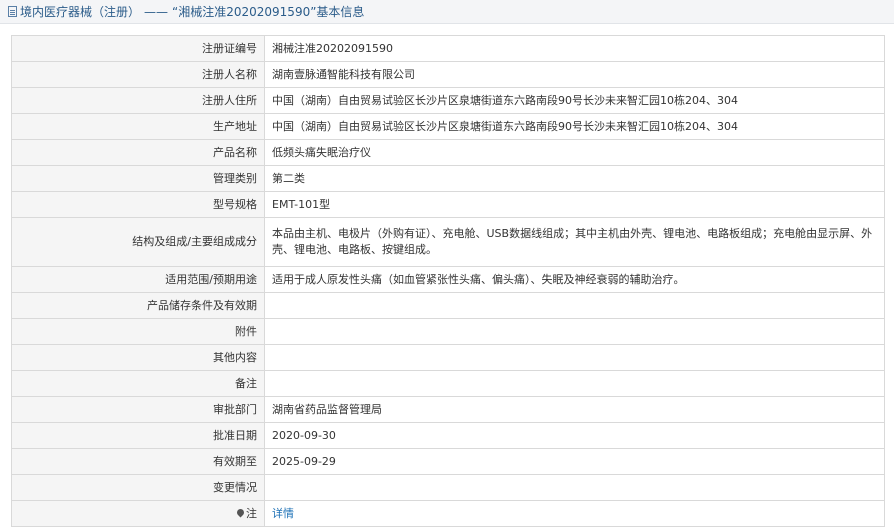 The image size is (894, 527). I want to click on row-label: 其他内容, so click(138, 357).